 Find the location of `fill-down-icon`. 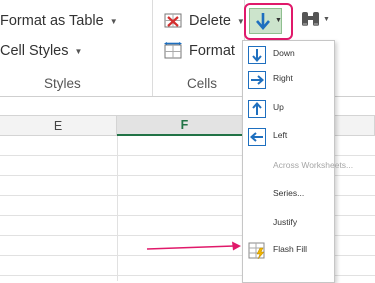

fill-down-icon is located at coordinates (257, 55).